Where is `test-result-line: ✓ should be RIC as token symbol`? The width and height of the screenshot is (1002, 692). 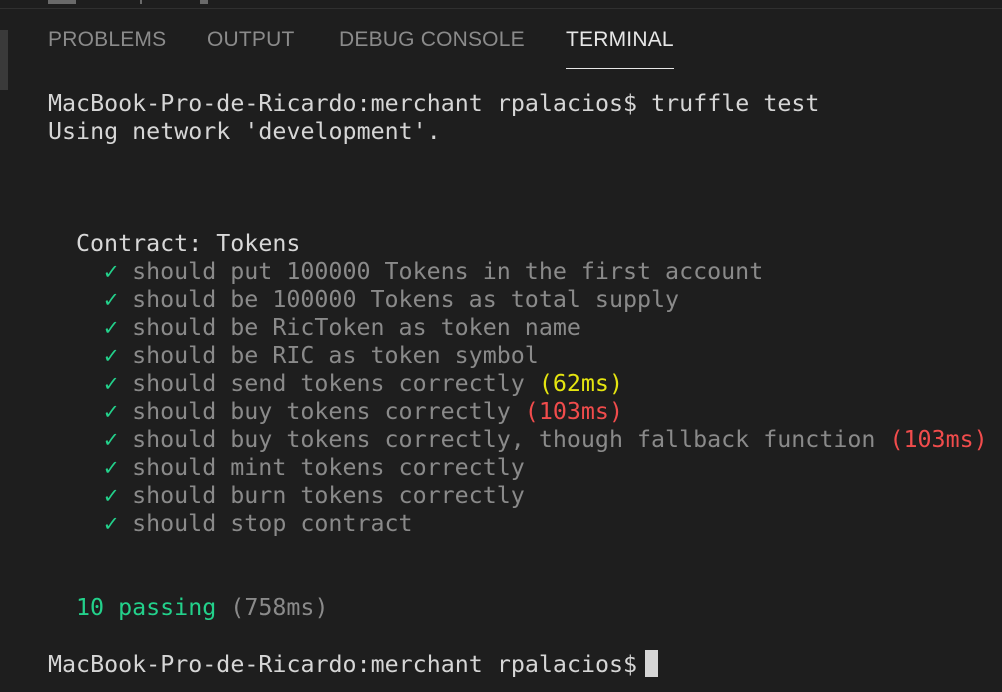 test-result-line: ✓ should be RIC as token symbol is located at coordinates (321, 356).